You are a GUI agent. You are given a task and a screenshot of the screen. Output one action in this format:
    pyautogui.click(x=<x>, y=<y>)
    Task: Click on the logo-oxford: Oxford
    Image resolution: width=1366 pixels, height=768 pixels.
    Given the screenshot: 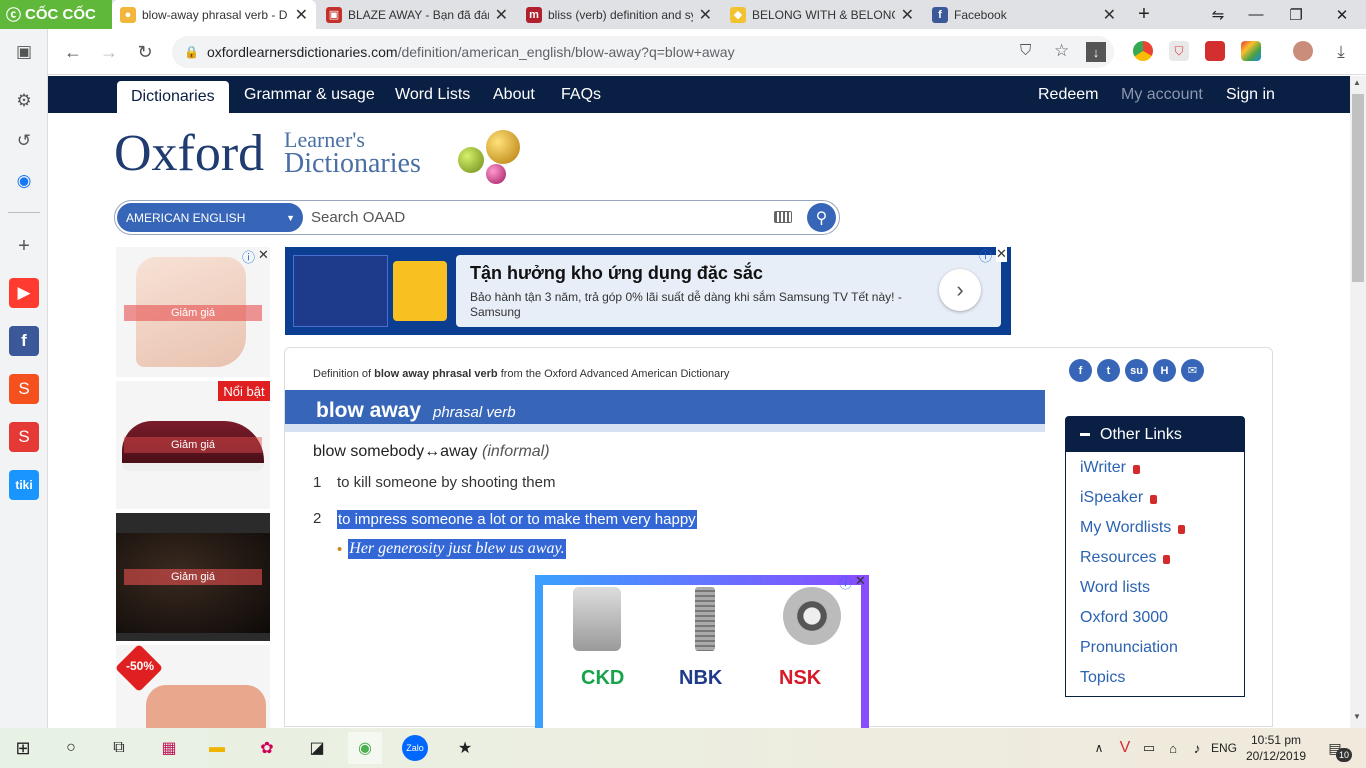 What is the action you would take?
    pyautogui.click(x=189, y=153)
    